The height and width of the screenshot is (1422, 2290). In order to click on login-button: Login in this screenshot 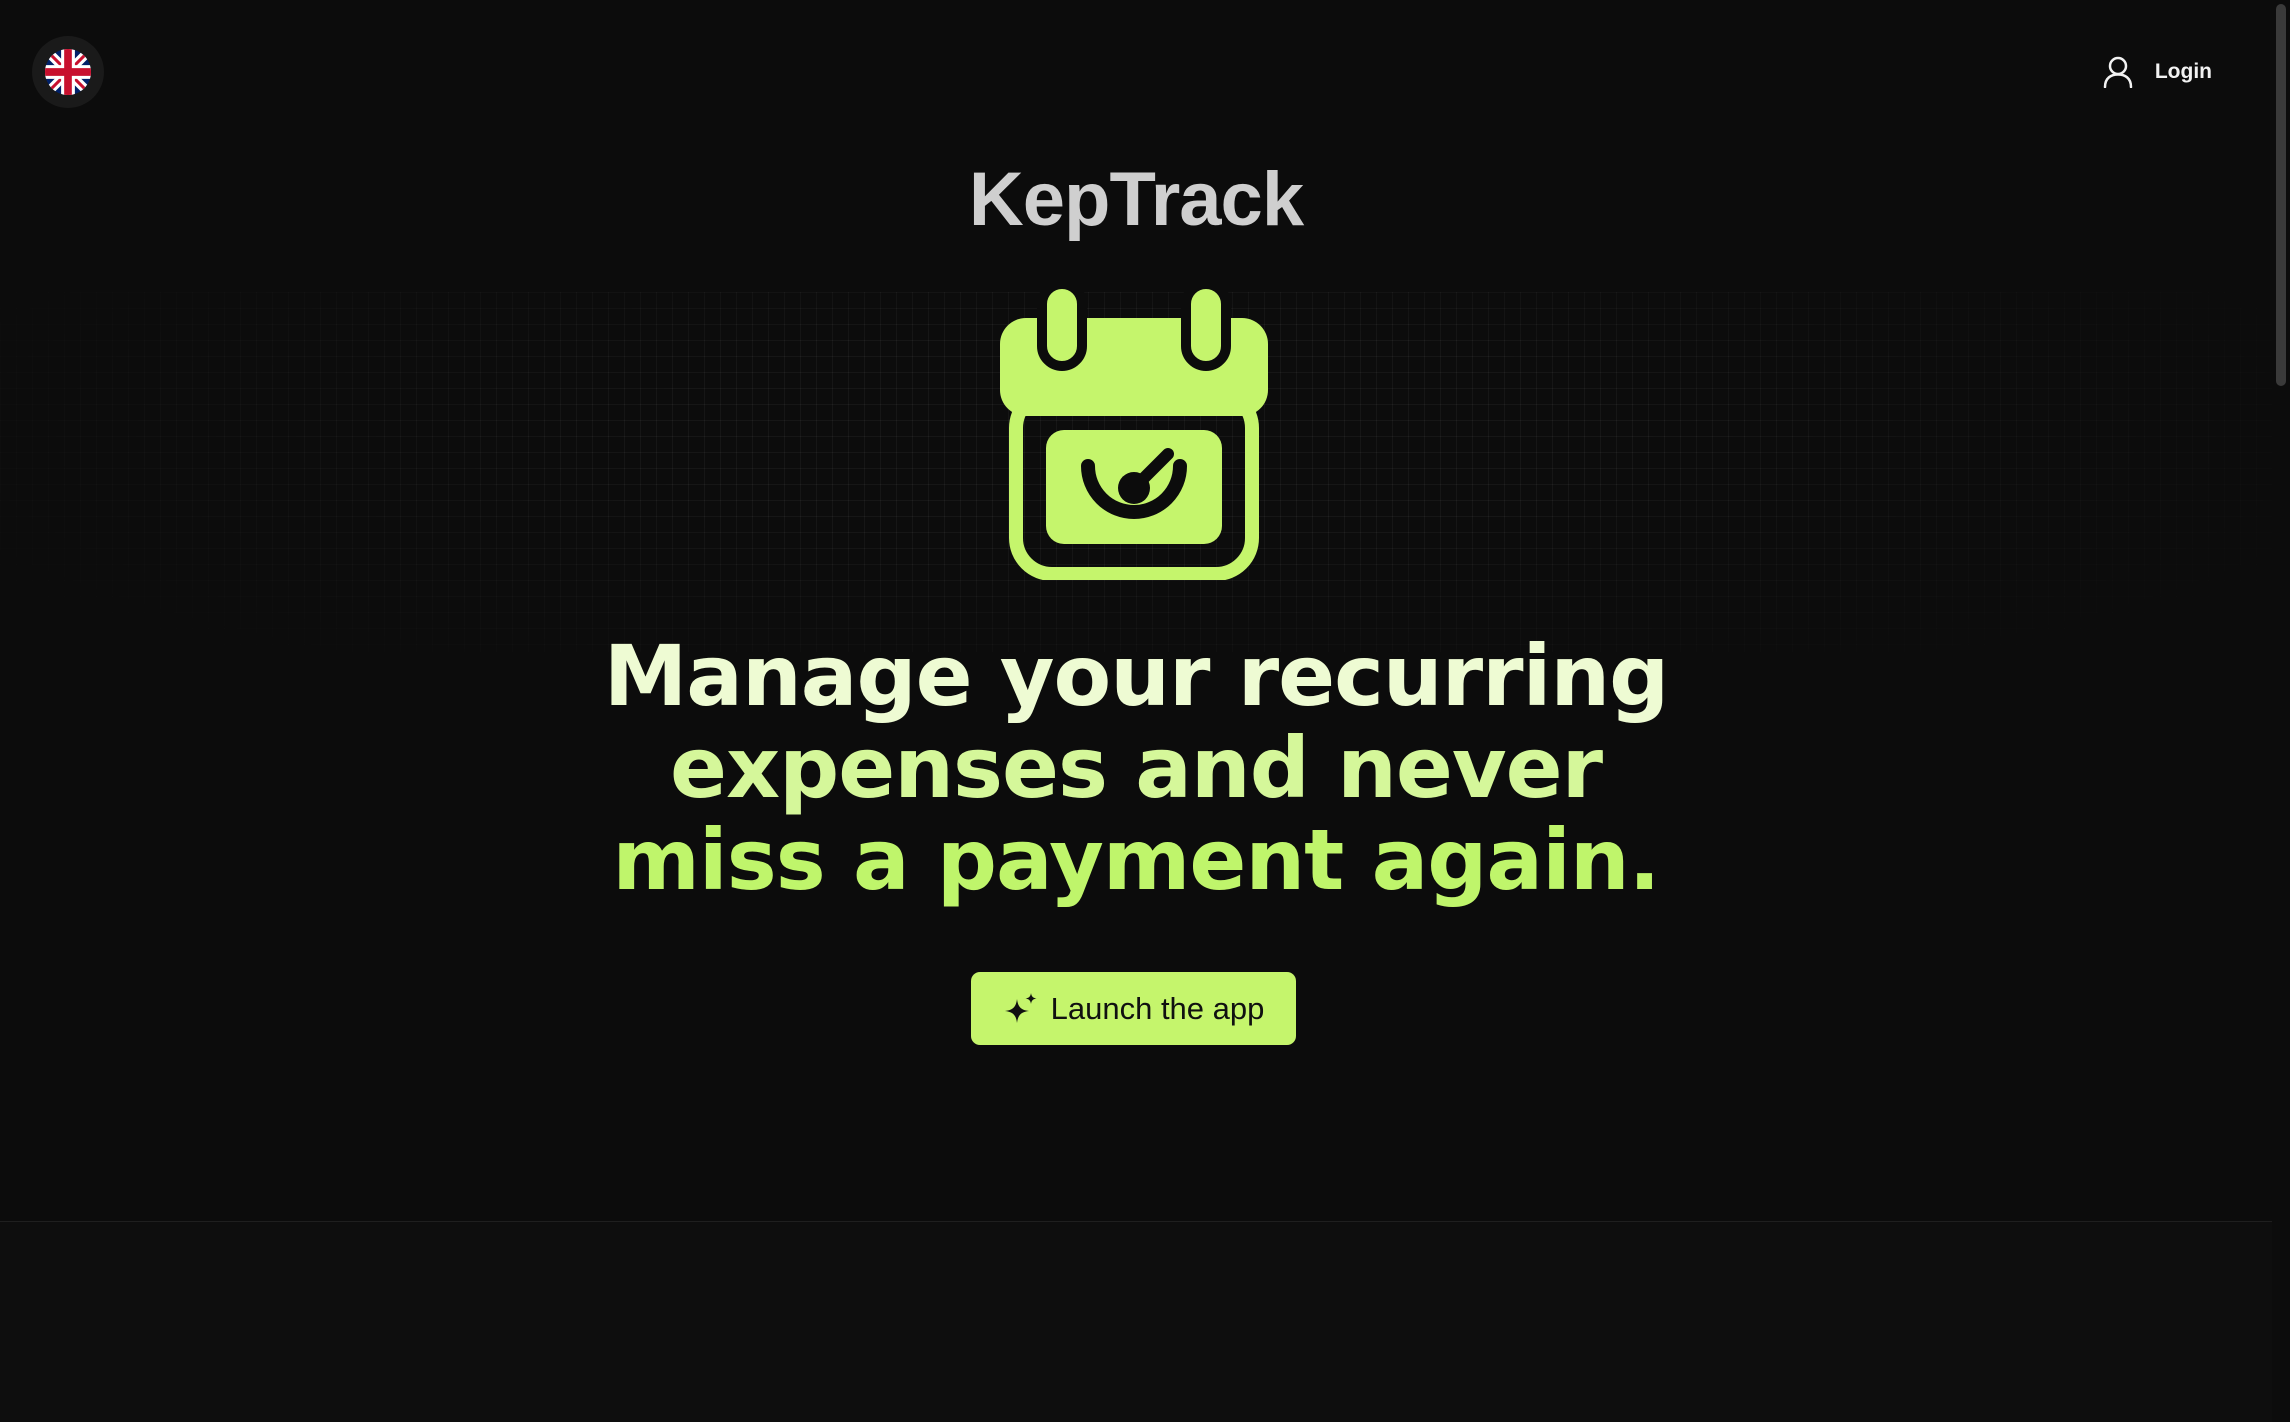, I will do `click(2157, 72)`.